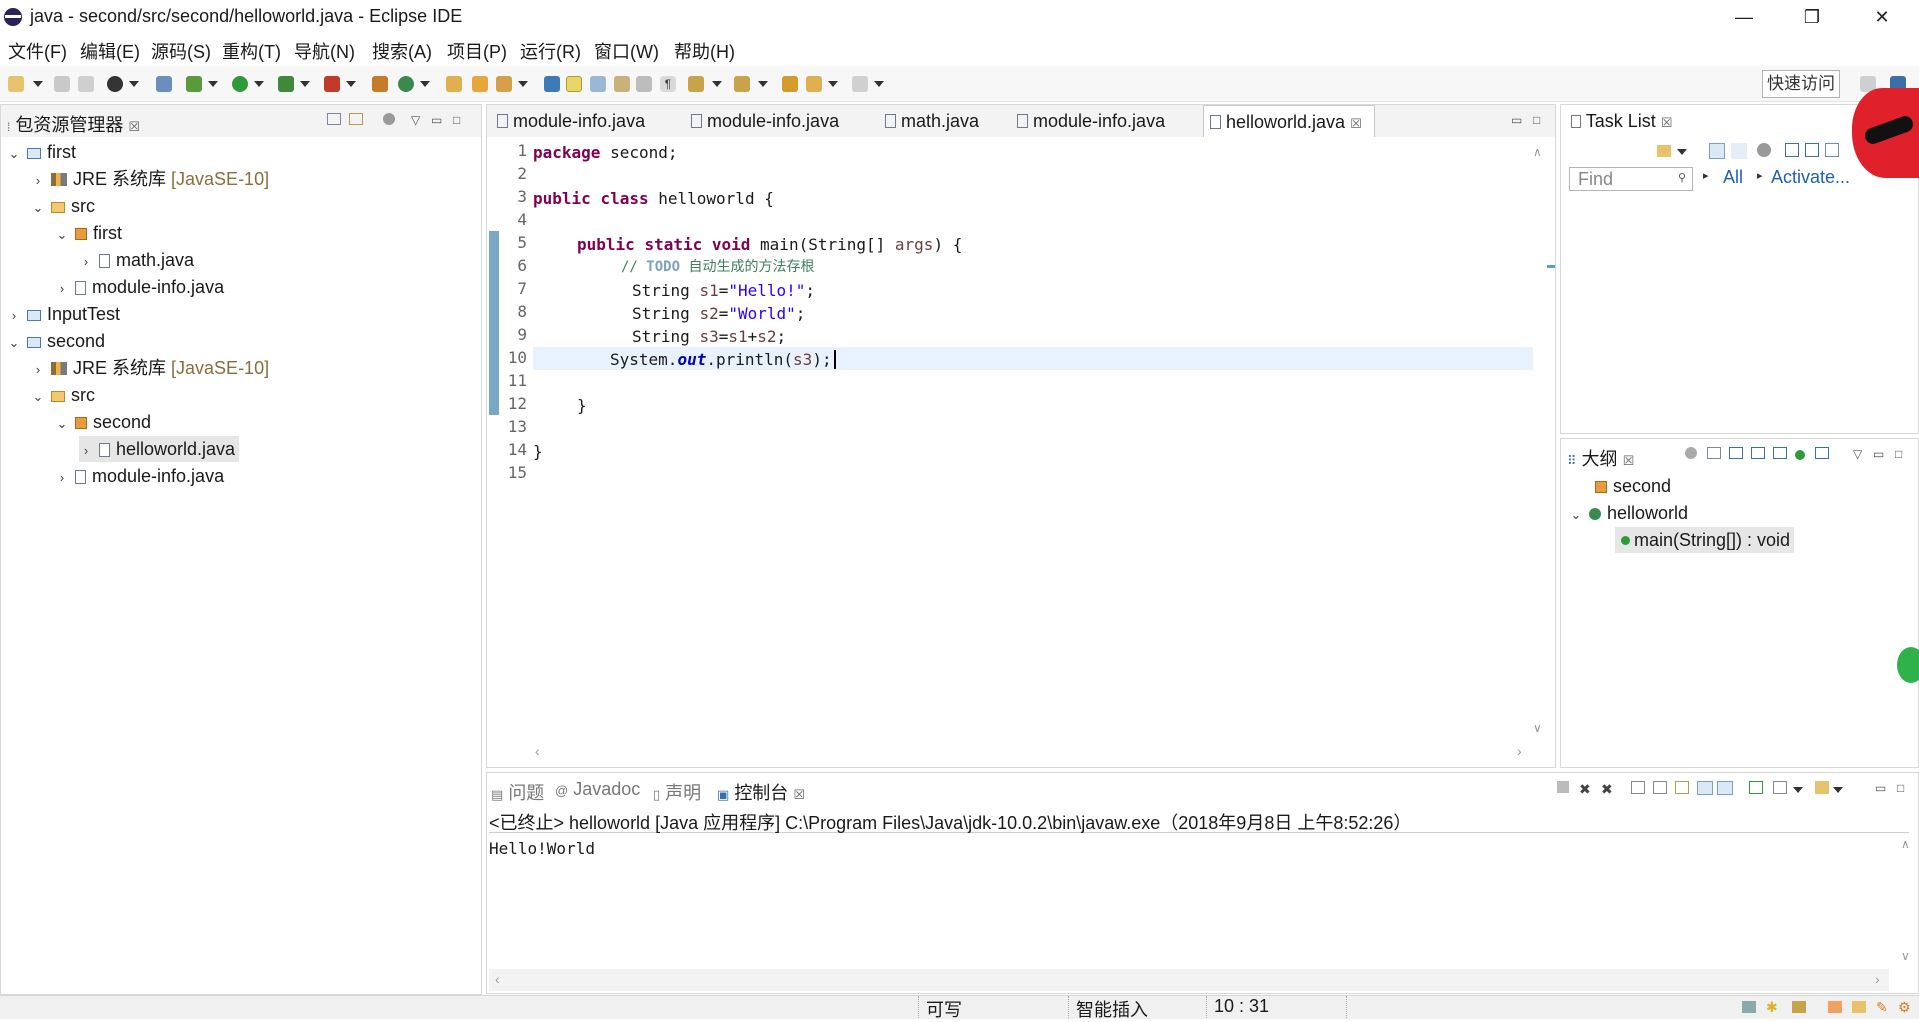 This screenshot has height=1022, width=1919. Describe the element at coordinates (356, 119) in the screenshot. I see `link-with-editor-icon` at that location.